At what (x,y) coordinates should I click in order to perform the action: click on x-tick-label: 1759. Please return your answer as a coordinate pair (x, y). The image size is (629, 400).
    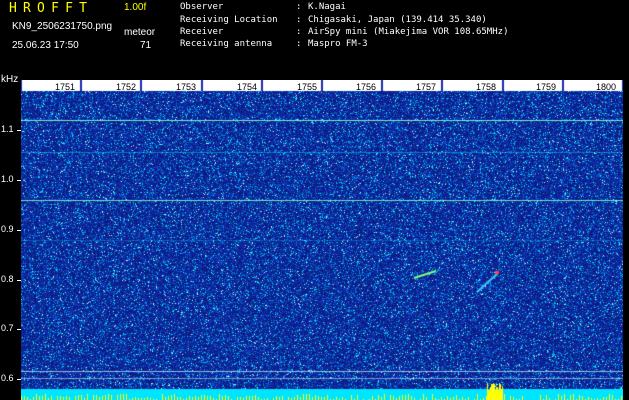
    Looking at the image, I should click on (546, 87).